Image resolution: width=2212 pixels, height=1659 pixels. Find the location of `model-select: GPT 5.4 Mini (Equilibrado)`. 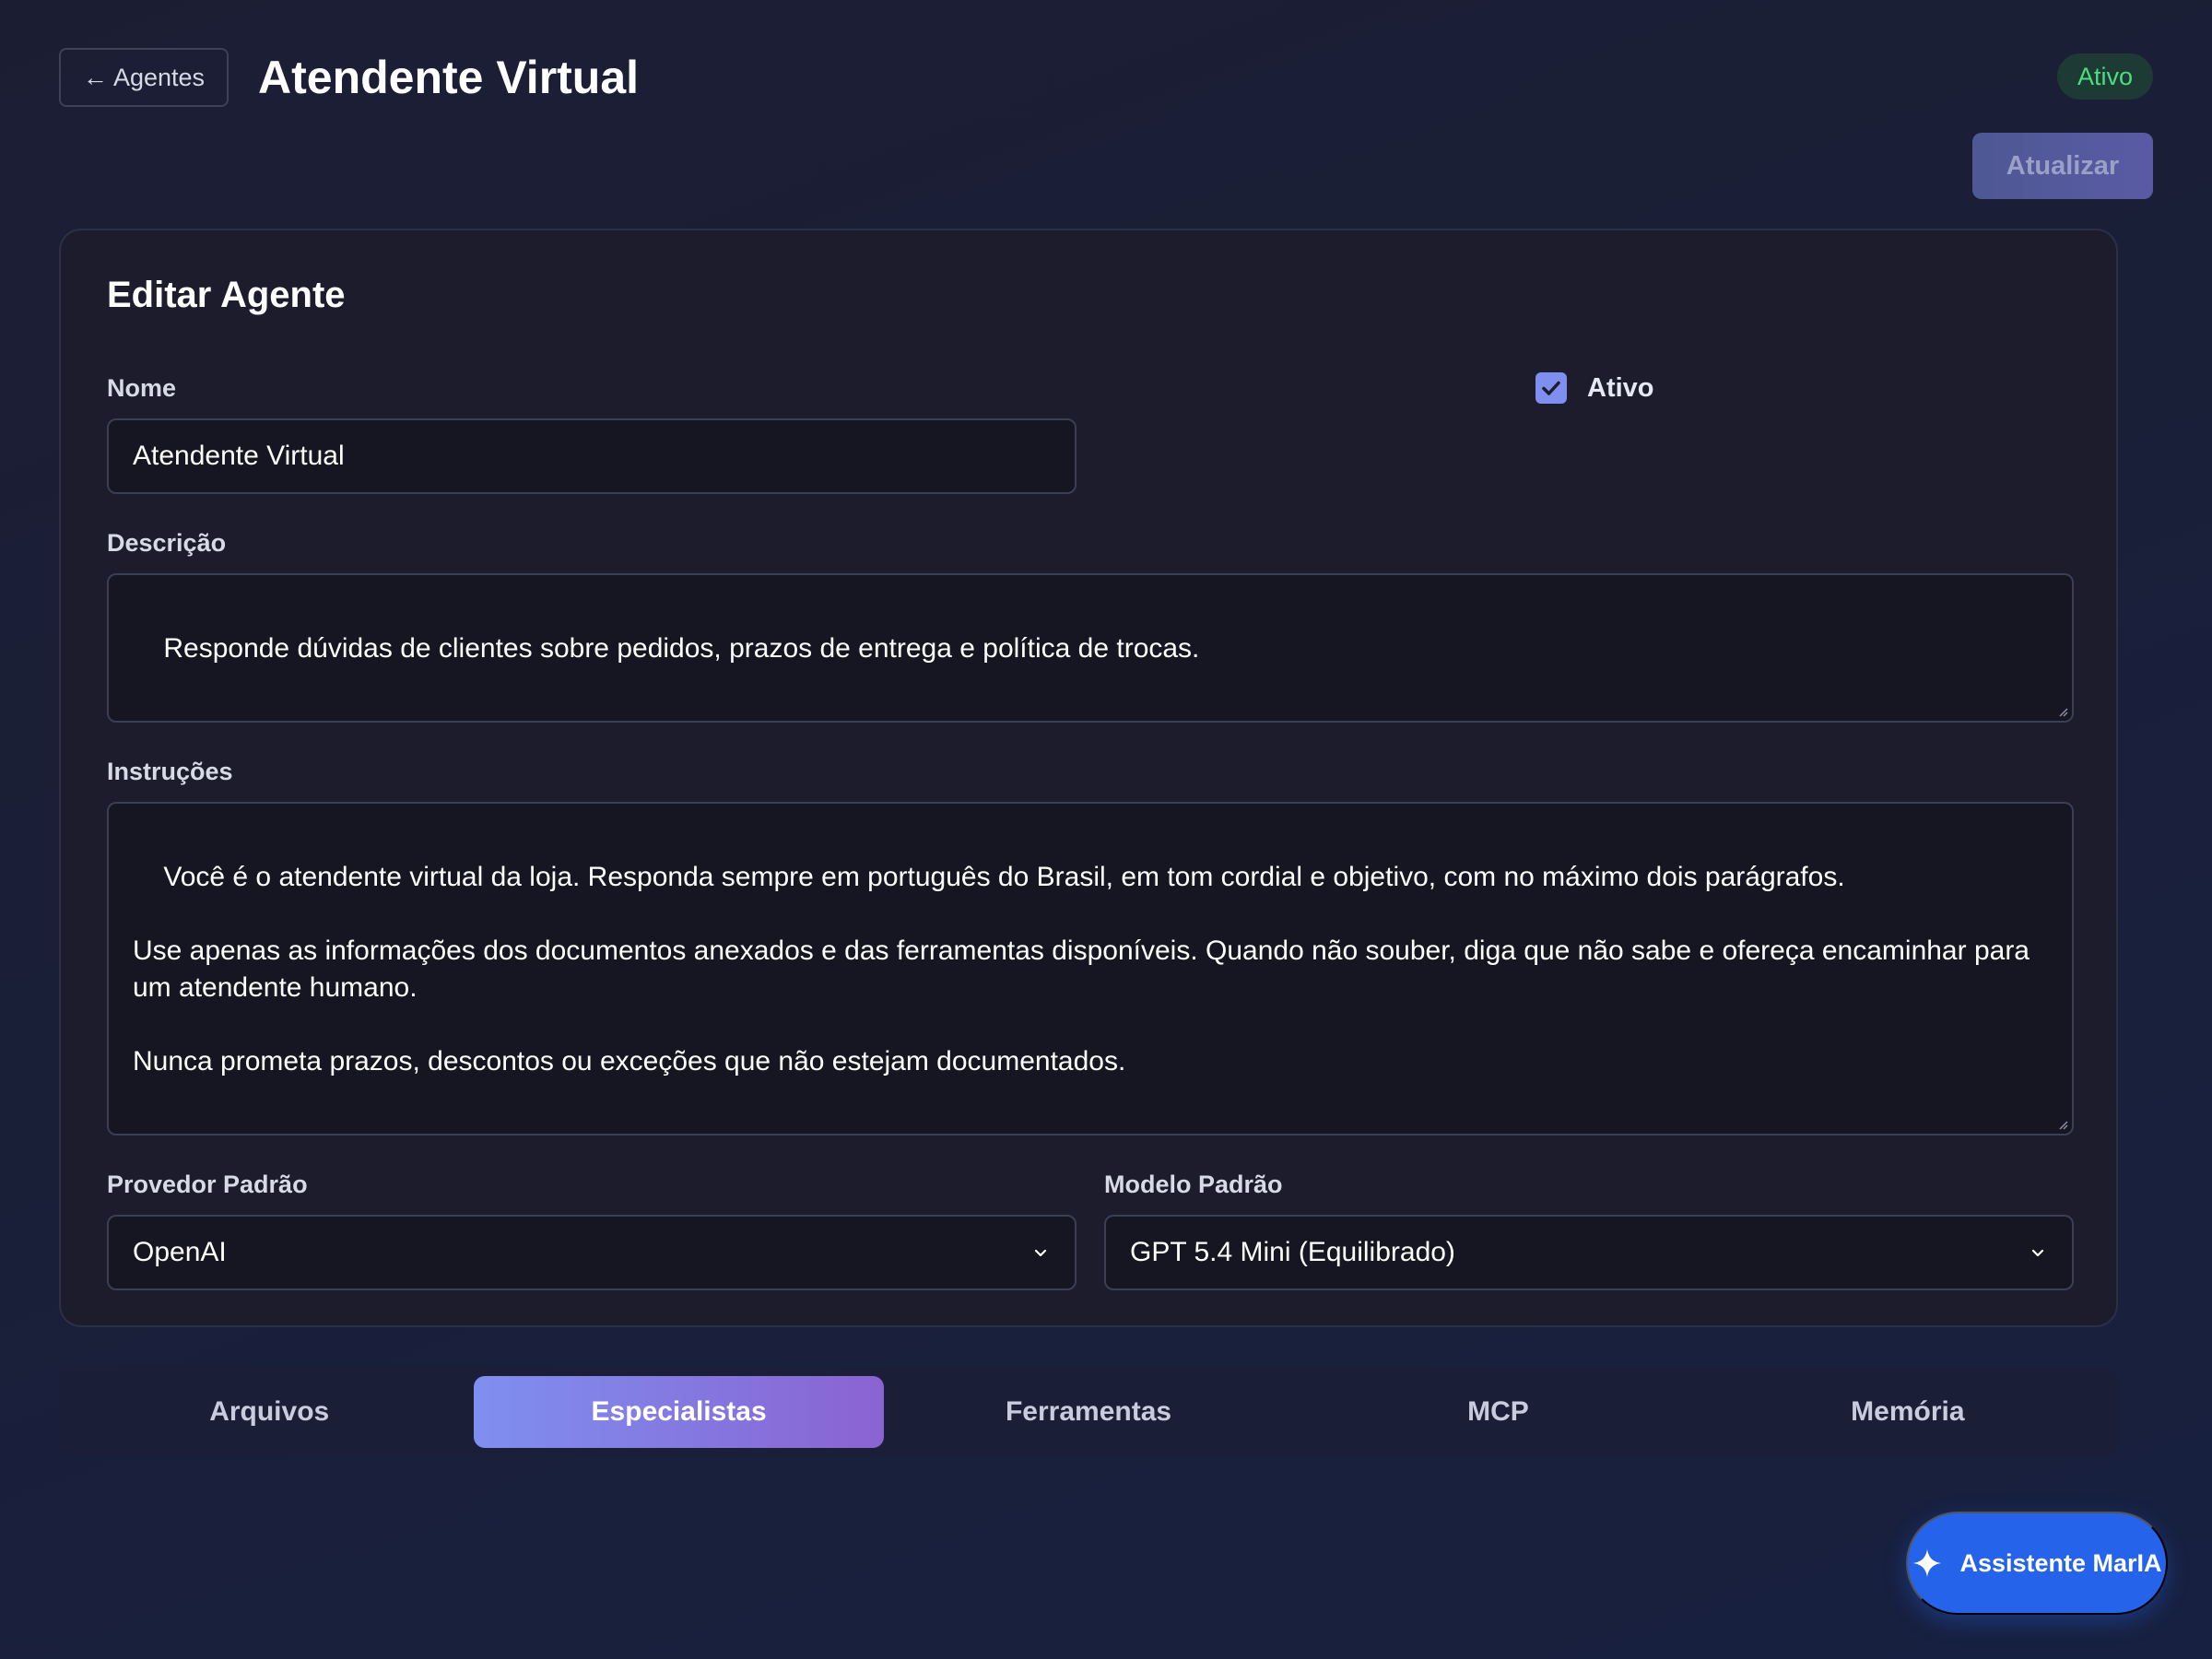

model-select: GPT 5.4 Mini (Equilibrado) is located at coordinates (1589, 1252).